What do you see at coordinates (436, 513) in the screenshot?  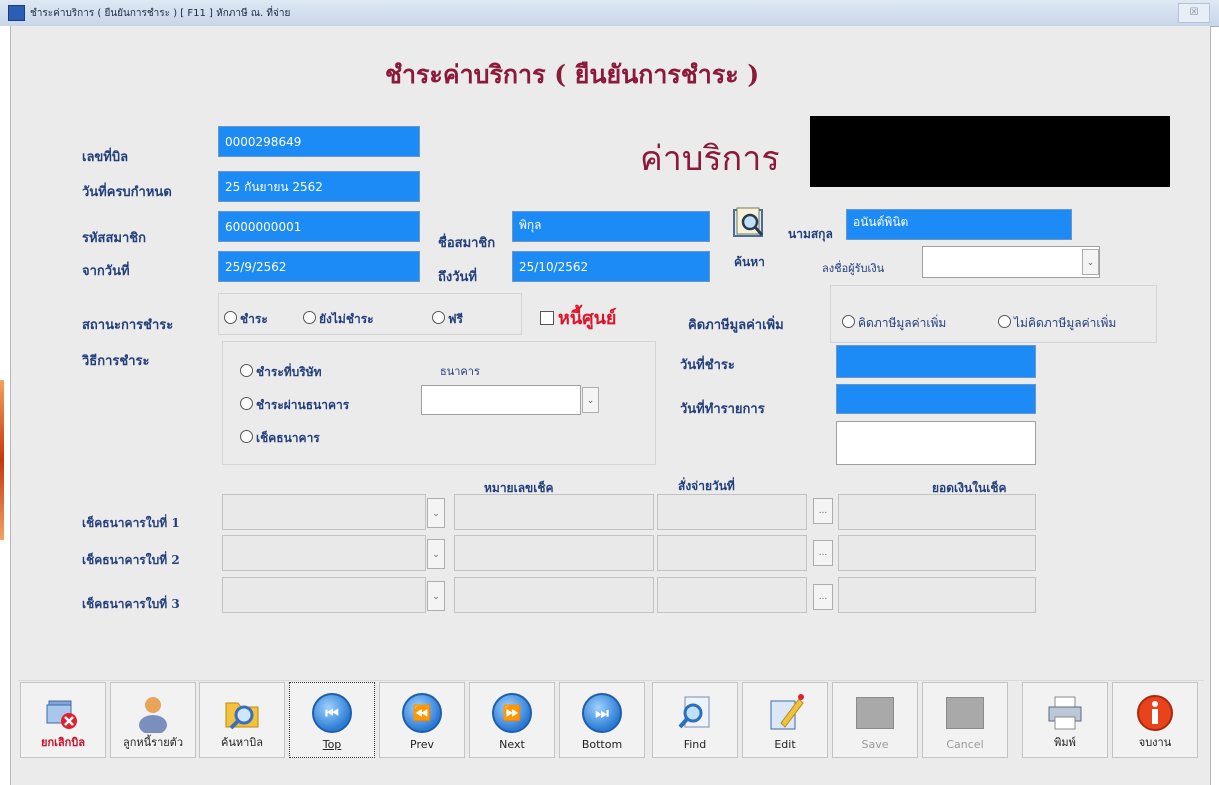 I see `cheque-row-1-dropdown-icon: ⌄` at bounding box center [436, 513].